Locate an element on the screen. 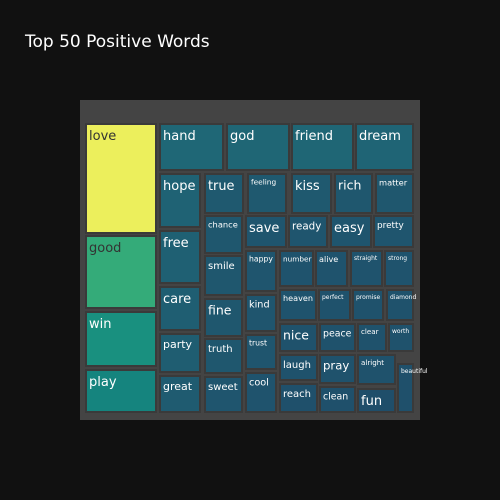  treemap-label: care is located at coordinates (177, 299).